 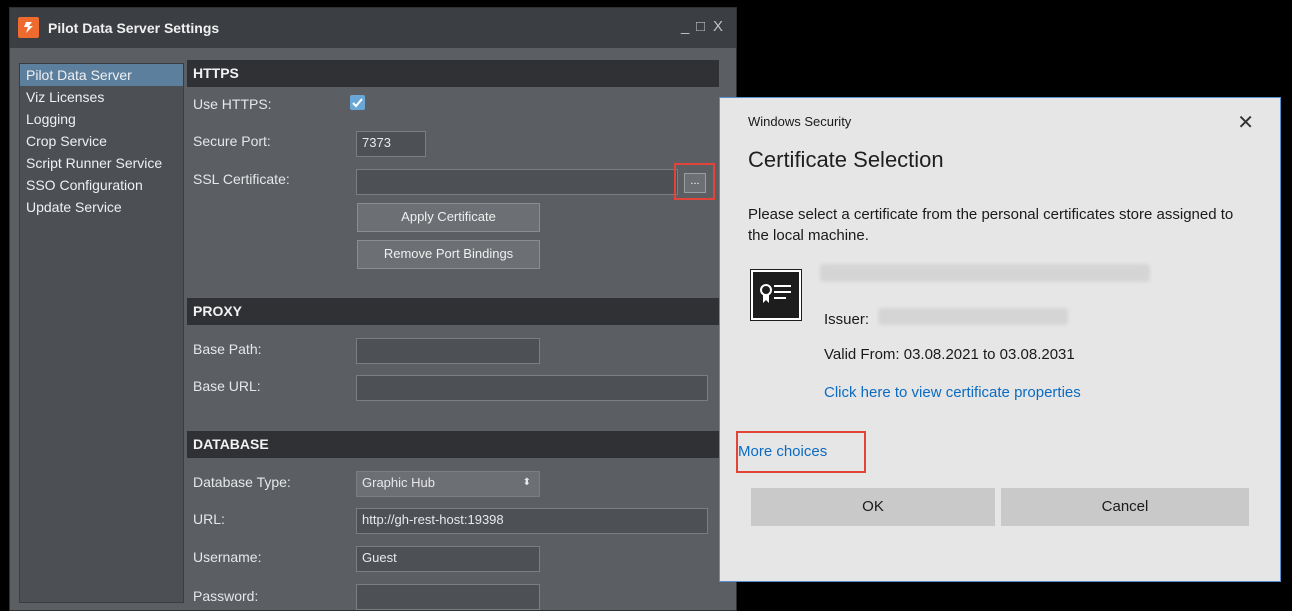 I want to click on secure-port-label: Secure Port:, so click(x=232, y=141).